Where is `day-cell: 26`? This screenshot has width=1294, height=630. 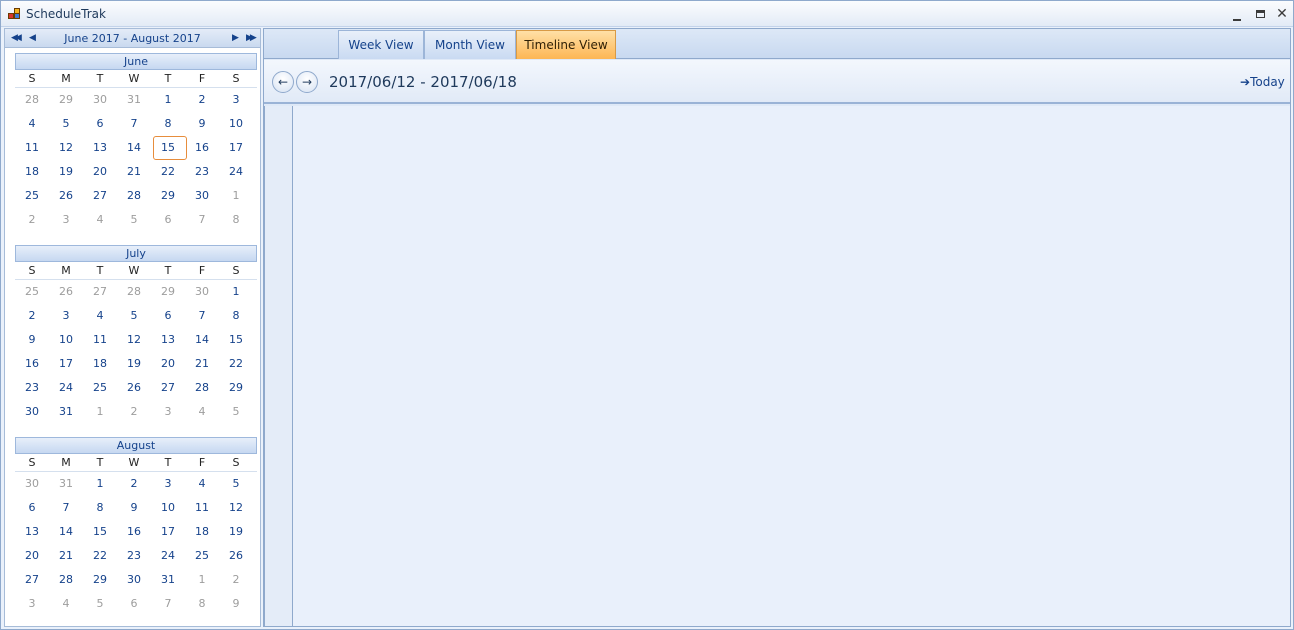
day-cell: 26 is located at coordinates (236, 556).